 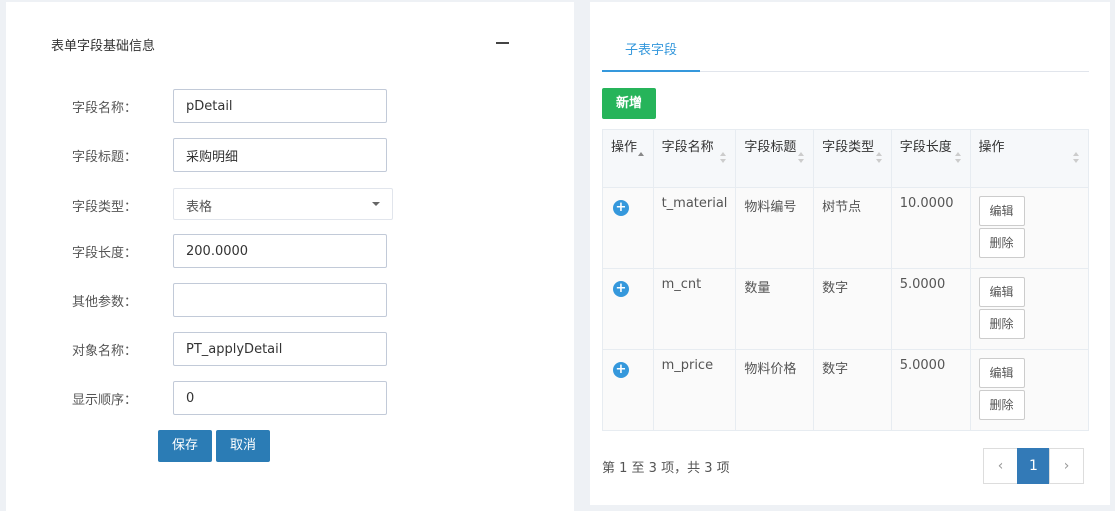 What do you see at coordinates (105, 351) in the screenshot?
I see `object-name-label: 对象名称：` at bounding box center [105, 351].